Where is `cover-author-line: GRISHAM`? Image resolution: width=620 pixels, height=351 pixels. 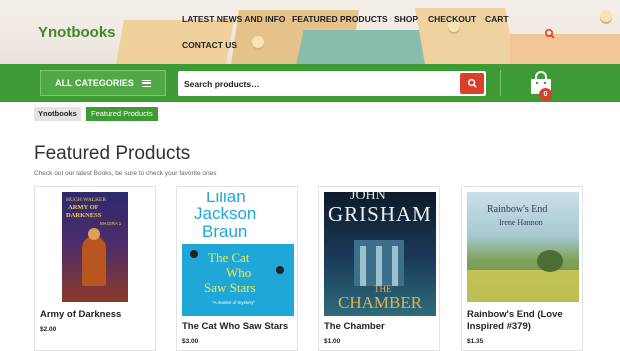
cover-author-line: GRISHAM is located at coordinates (380, 214).